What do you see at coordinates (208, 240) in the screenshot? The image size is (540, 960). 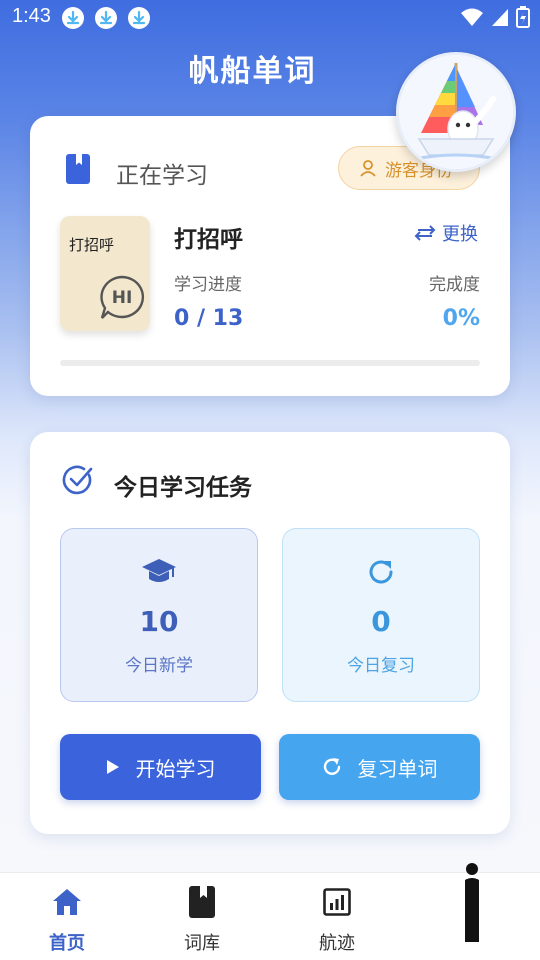 I see `book-name: 打招呼` at bounding box center [208, 240].